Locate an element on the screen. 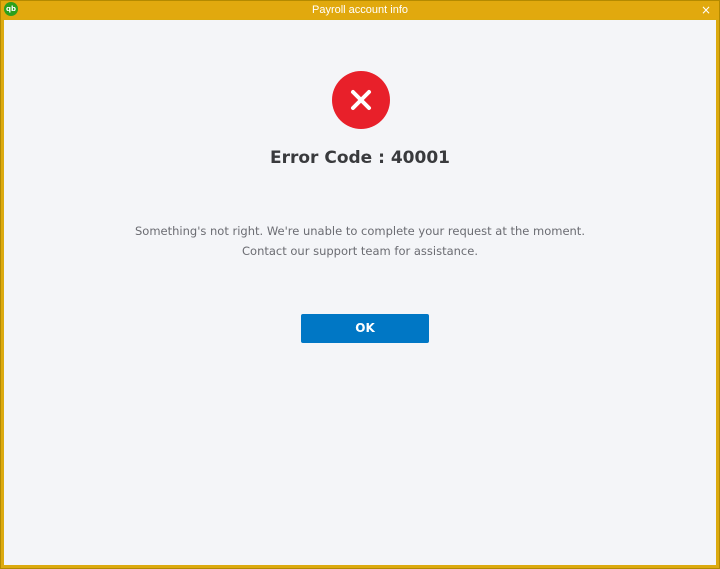  close-button: × is located at coordinates (706, 10).